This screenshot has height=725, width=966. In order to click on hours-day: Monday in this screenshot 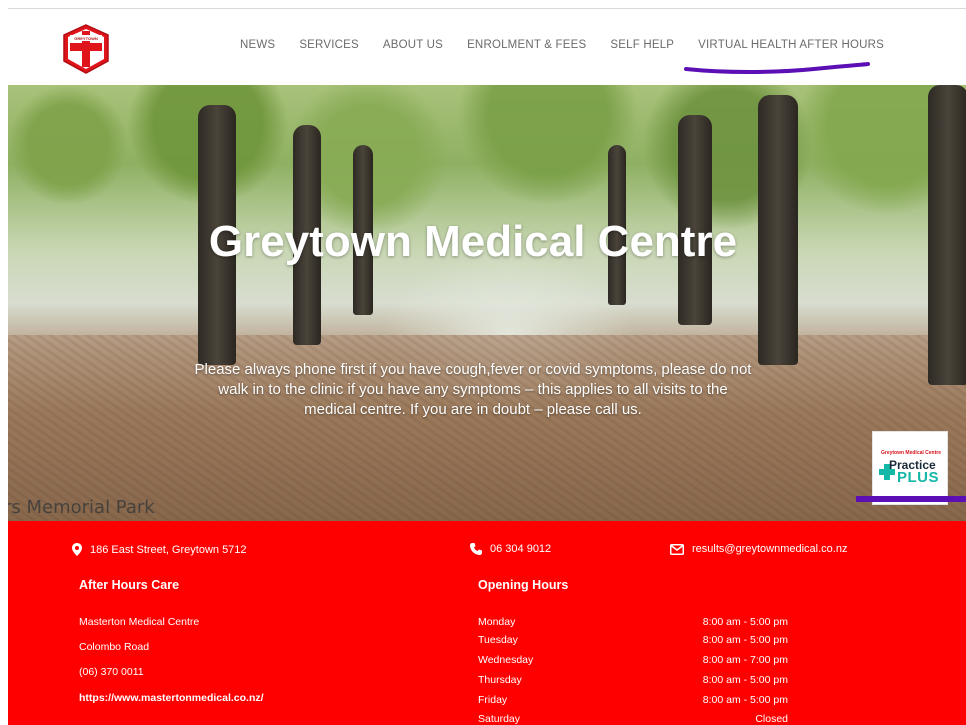, I will do `click(497, 622)`.